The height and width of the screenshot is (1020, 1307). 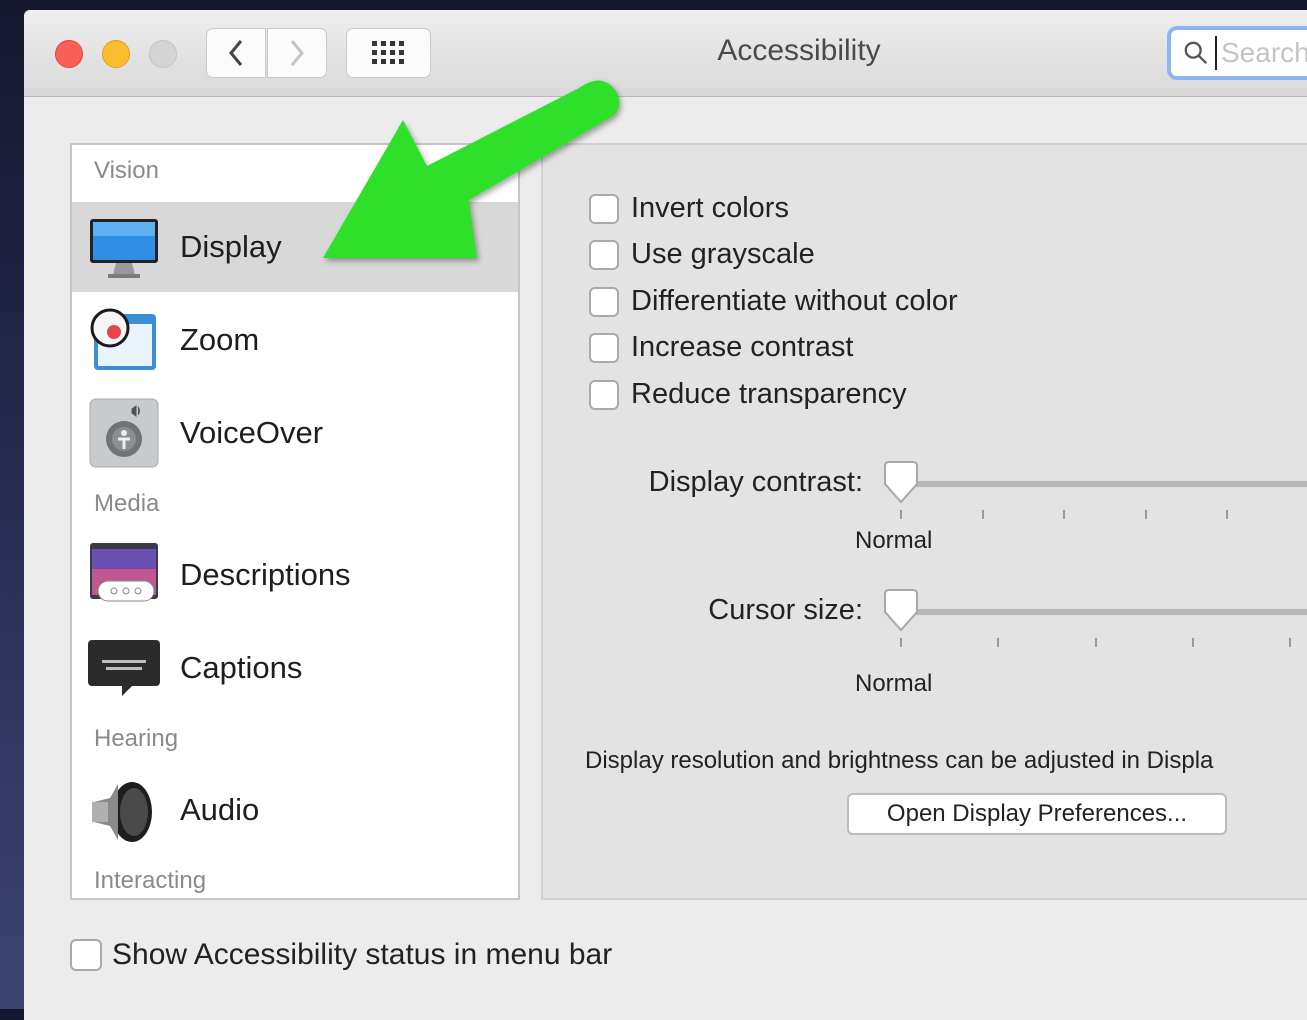 I want to click on close-button, so click(x=69, y=54).